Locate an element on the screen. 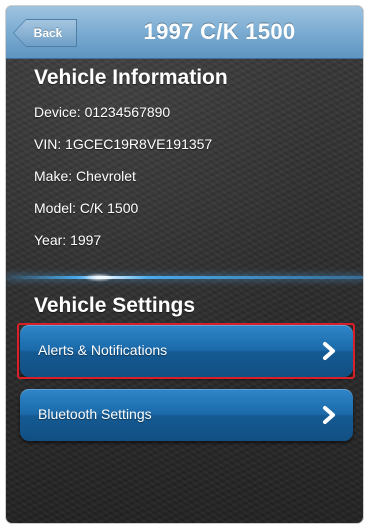 The width and height of the screenshot is (369, 529). bluetooth-settings-label: Bluetooth Settings is located at coordinates (95, 414).